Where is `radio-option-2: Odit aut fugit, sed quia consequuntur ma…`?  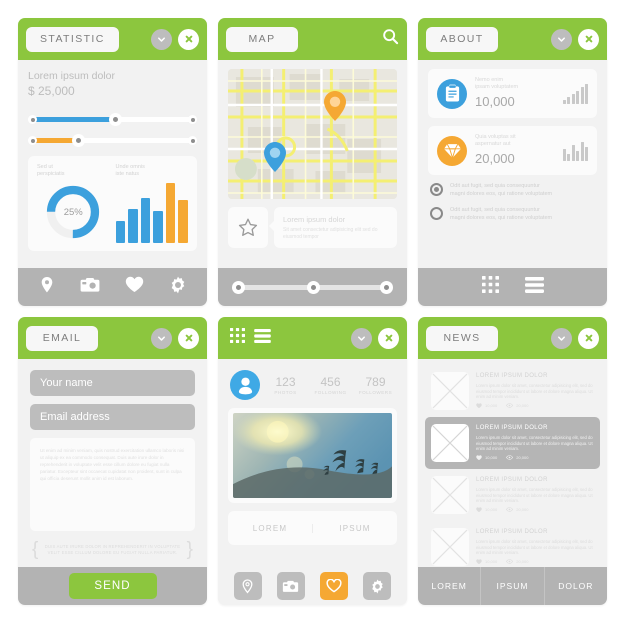 radio-option-2: Odit aut fugit, sed quia consequuntur ma… is located at coordinates (512, 214).